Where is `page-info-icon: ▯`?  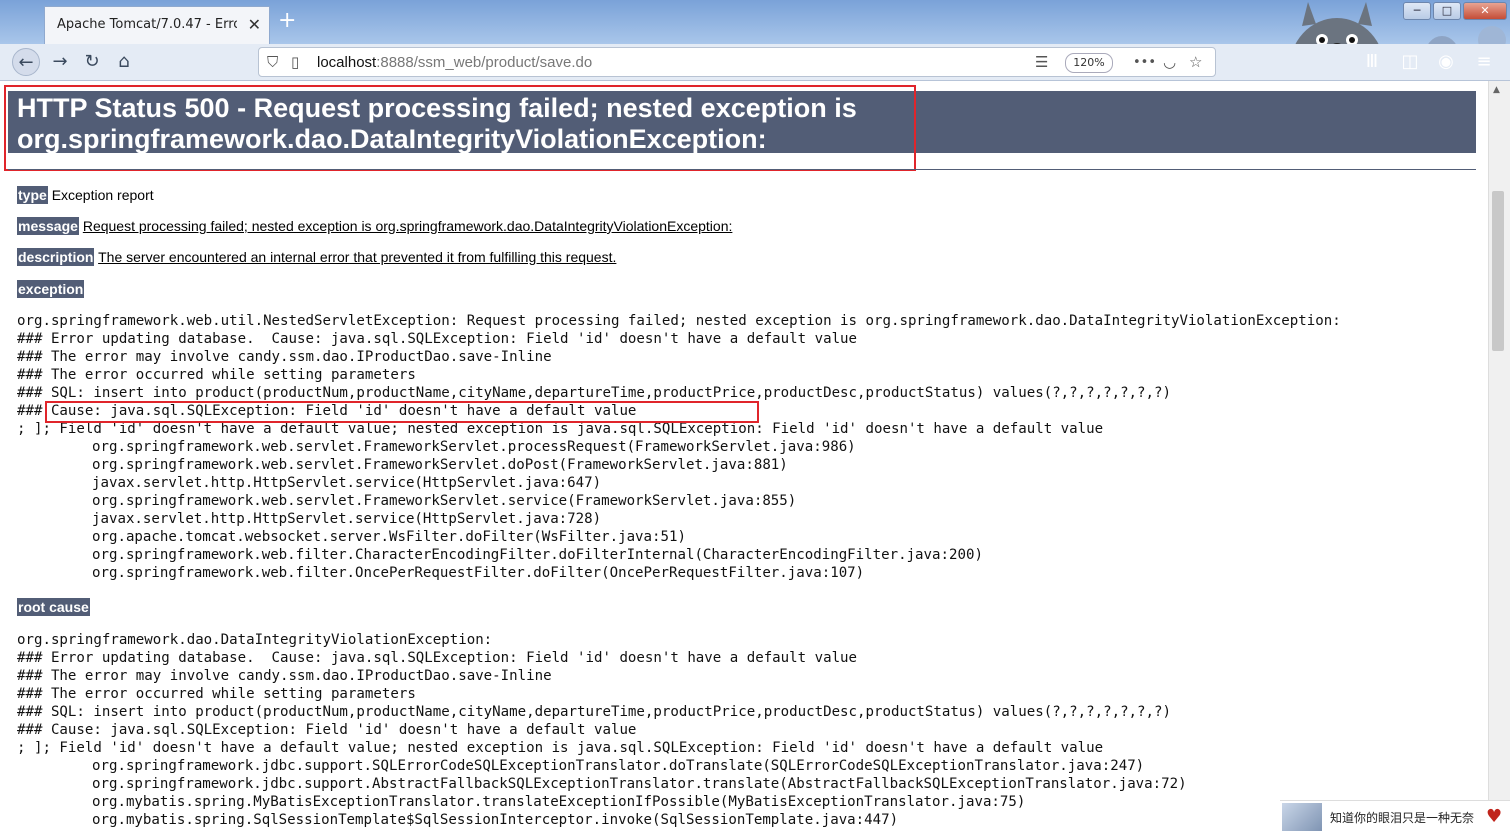 page-info-icon: ▯ is located at coordinates (295, 62).